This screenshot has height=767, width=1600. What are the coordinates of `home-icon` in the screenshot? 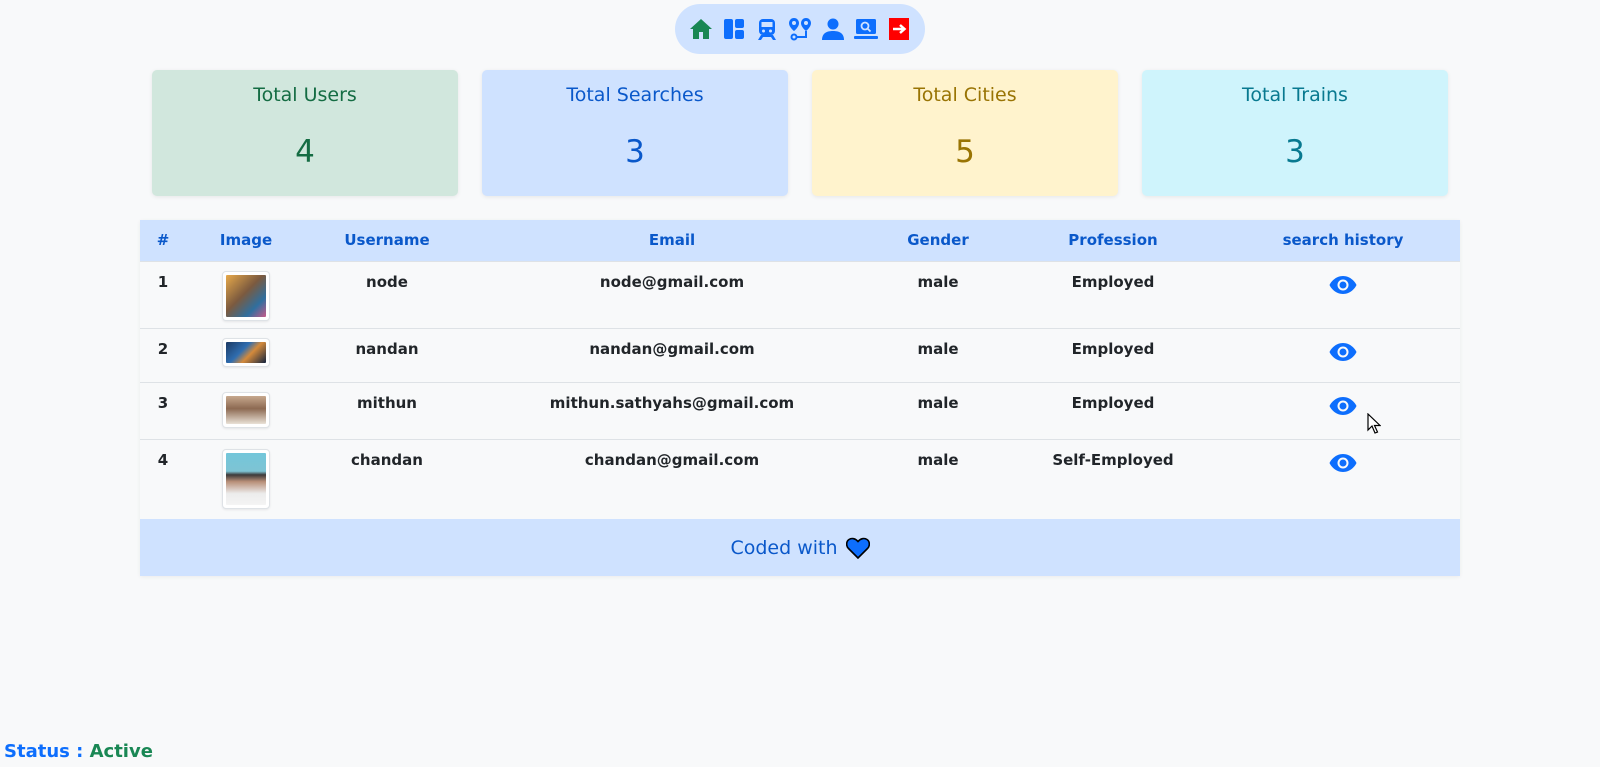 It's located at (701, 29).